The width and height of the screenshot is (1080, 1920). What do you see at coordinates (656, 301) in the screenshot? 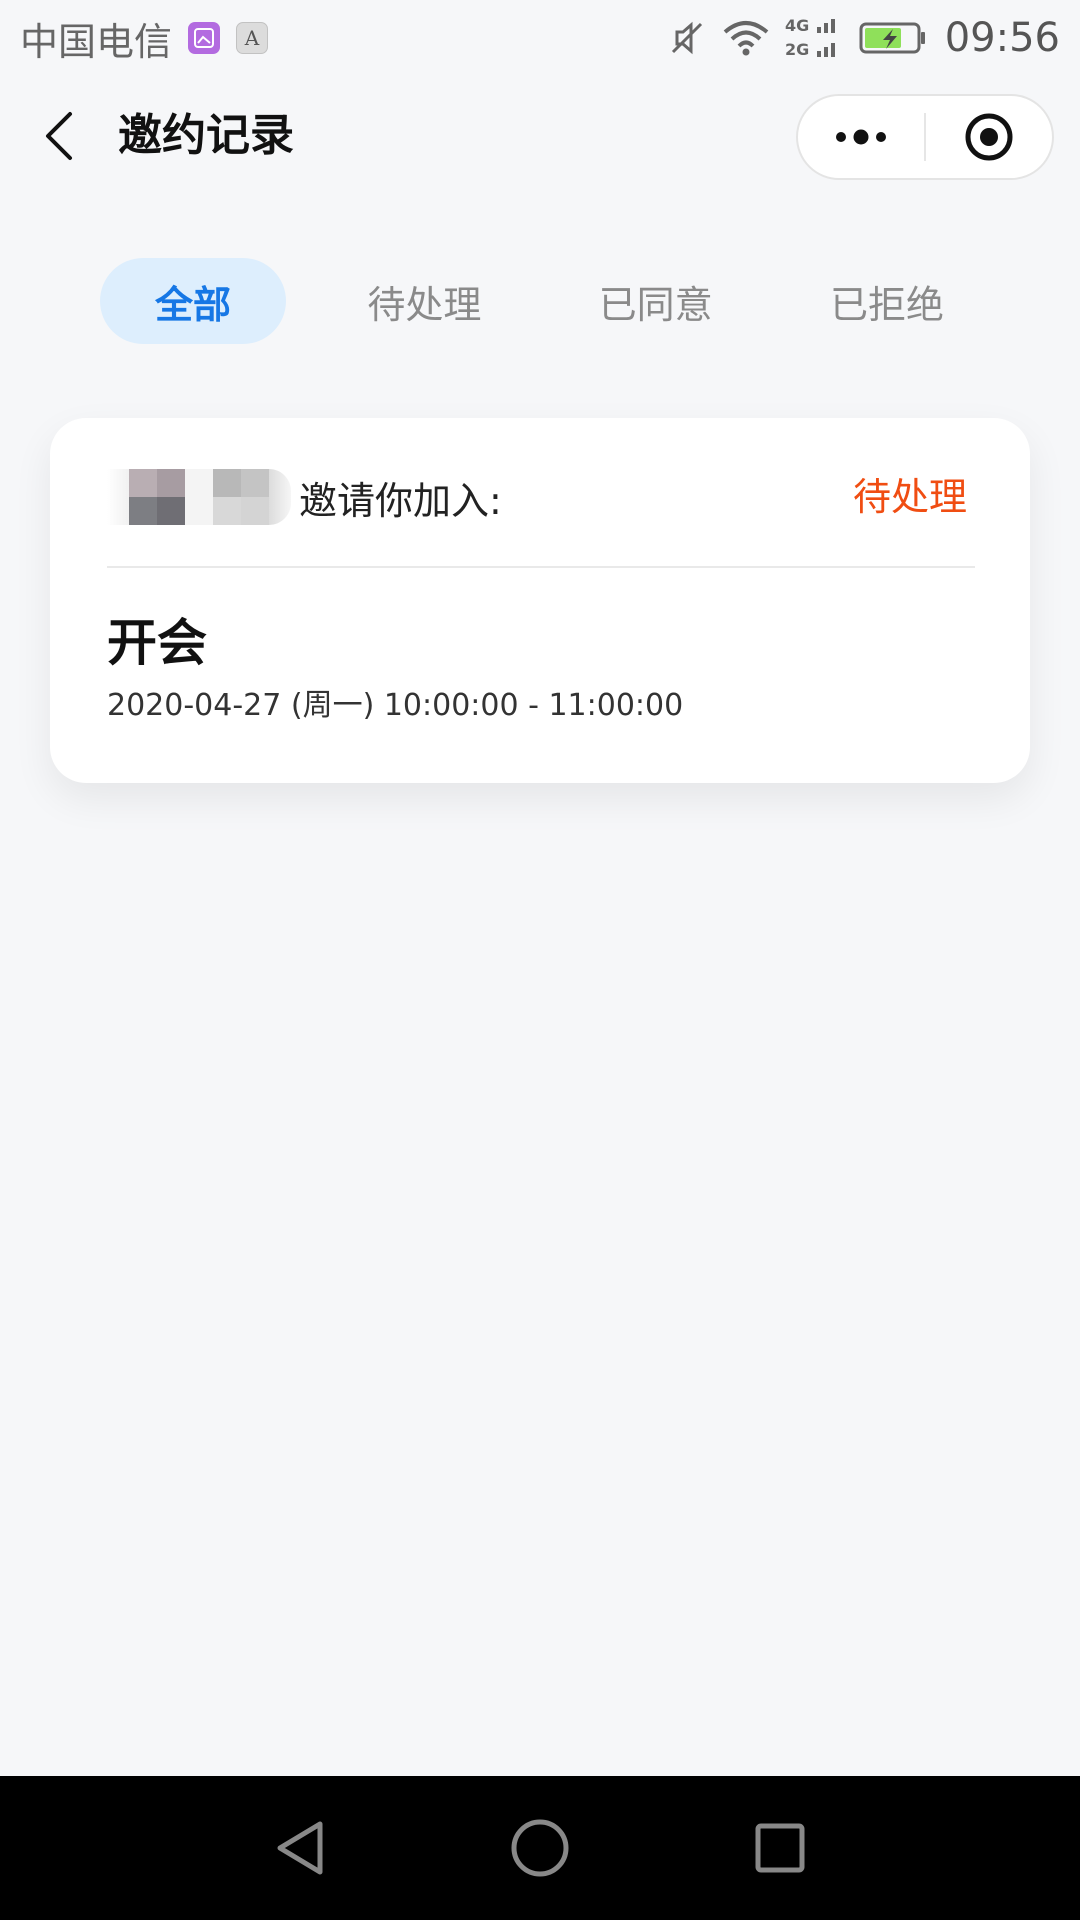
I see `tab-accepted: 已同意` at bounding box center [656, 301].